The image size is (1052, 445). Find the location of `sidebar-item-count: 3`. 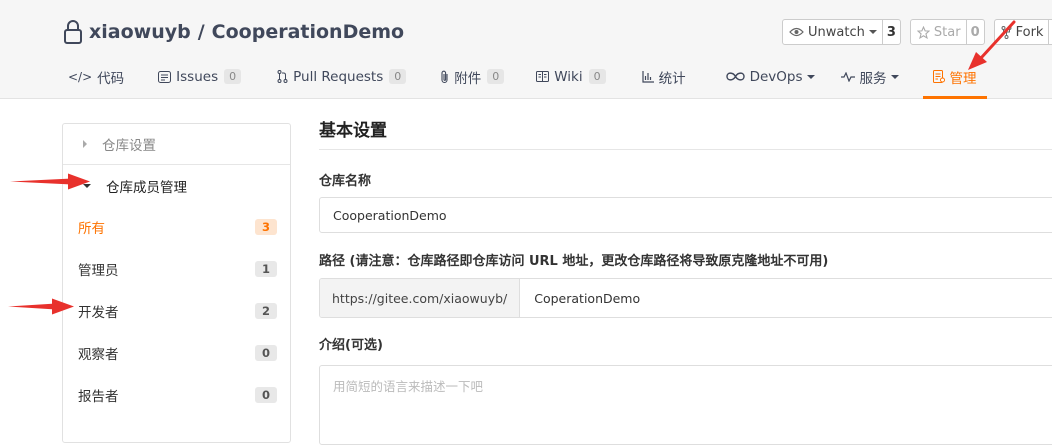

sidebar-item-count: 3 is located at coordinates (265, 227).